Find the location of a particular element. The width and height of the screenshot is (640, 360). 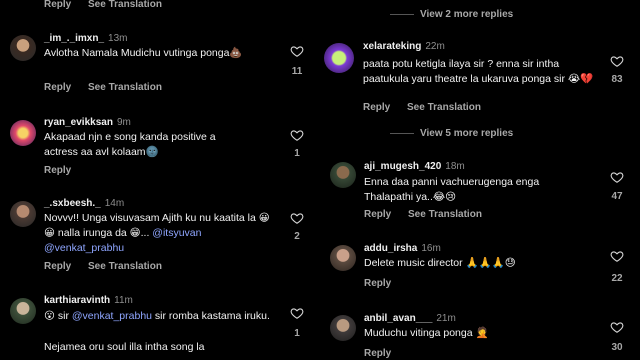

mention-link: @itsyuvan is located at coordinates (176, 233).